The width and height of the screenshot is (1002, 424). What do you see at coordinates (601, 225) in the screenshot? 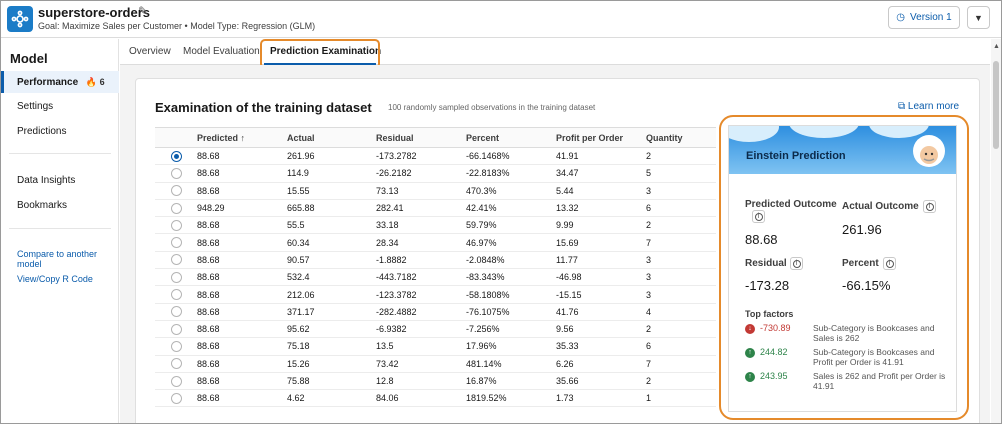
I see `table-cell: 9.99` at bounding box center [601, 225].